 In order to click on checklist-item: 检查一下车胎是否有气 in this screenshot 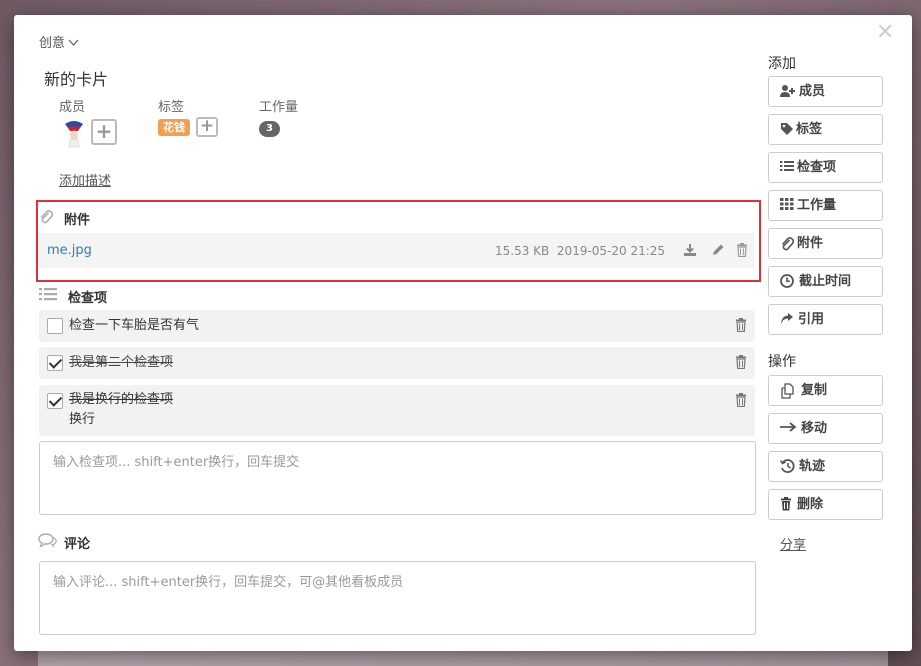, I will do `click(397, 326)`.